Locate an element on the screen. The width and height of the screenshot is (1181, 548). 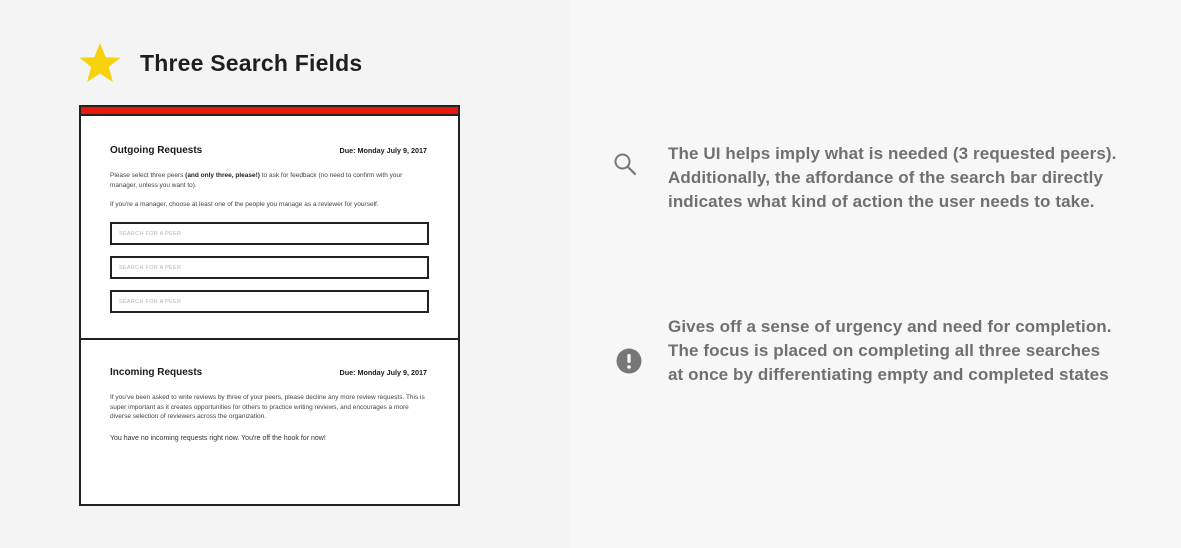
instruction-emphasis: (and only three, please!) is located at coordinates (222, 175).